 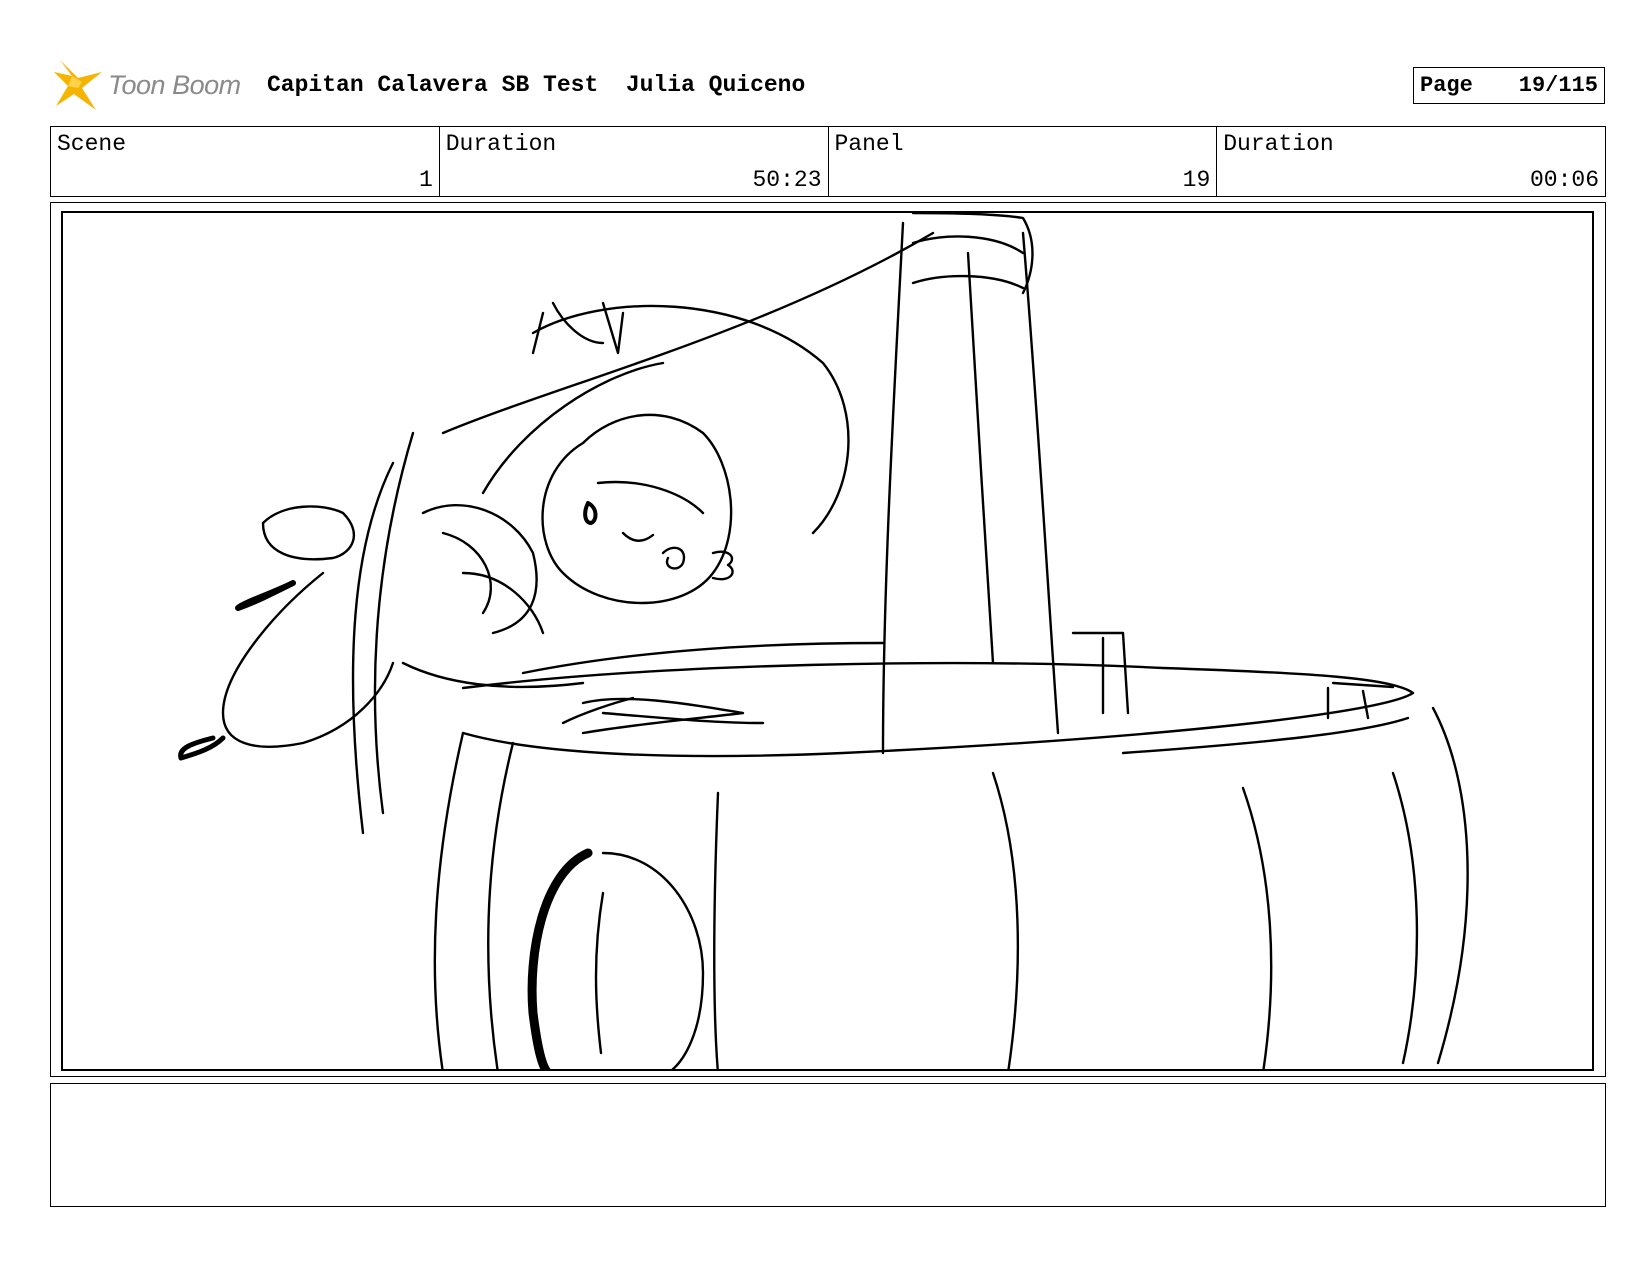 I want to click on panel-duration-label: Duration, so click(x=1278, y=144).